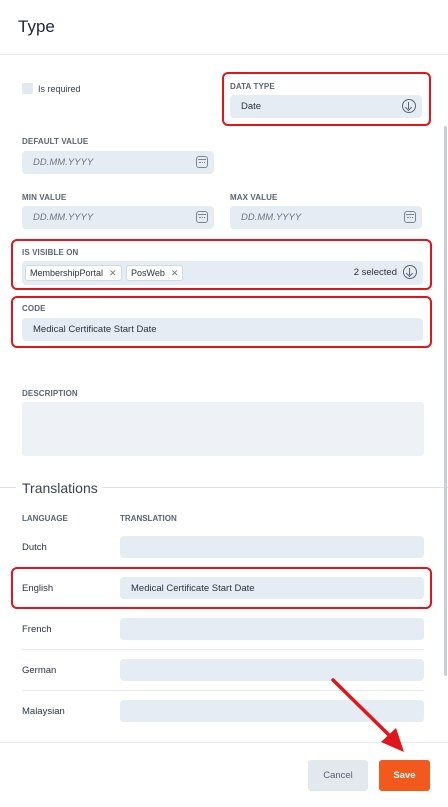  Describe the element at coordinates (118, 217) in the screenshot. I see `min-value-input: DD.MM.YYYY` at that location.